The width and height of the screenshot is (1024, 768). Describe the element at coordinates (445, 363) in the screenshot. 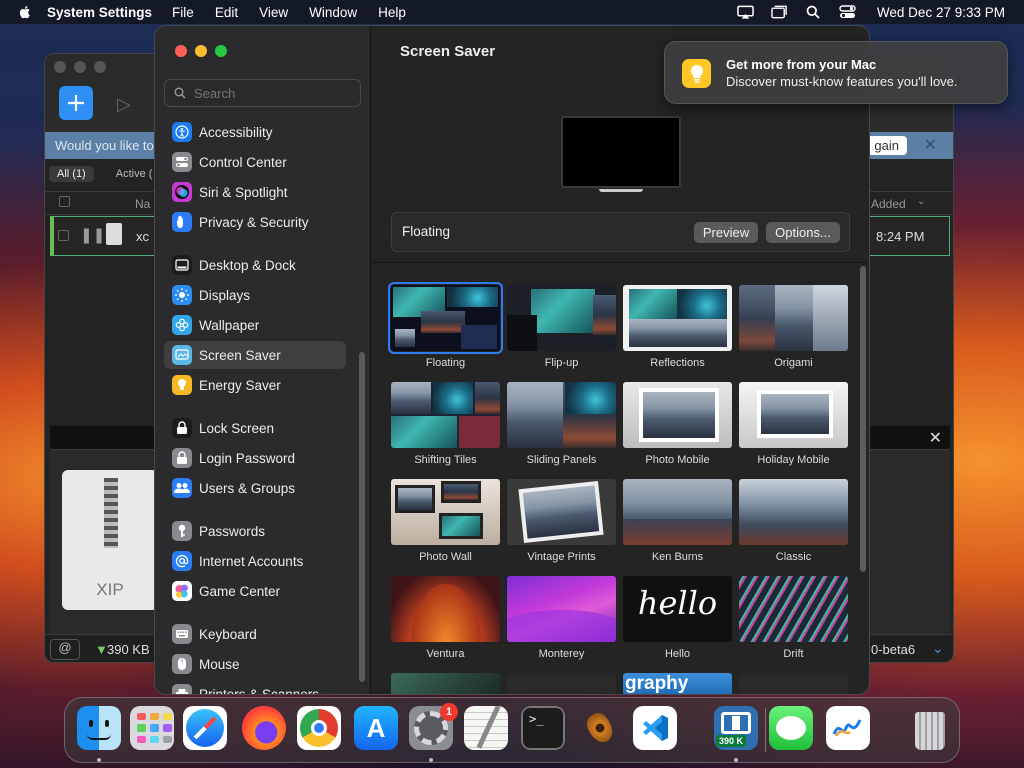

I see `screensaver-label: Floating` at that location.